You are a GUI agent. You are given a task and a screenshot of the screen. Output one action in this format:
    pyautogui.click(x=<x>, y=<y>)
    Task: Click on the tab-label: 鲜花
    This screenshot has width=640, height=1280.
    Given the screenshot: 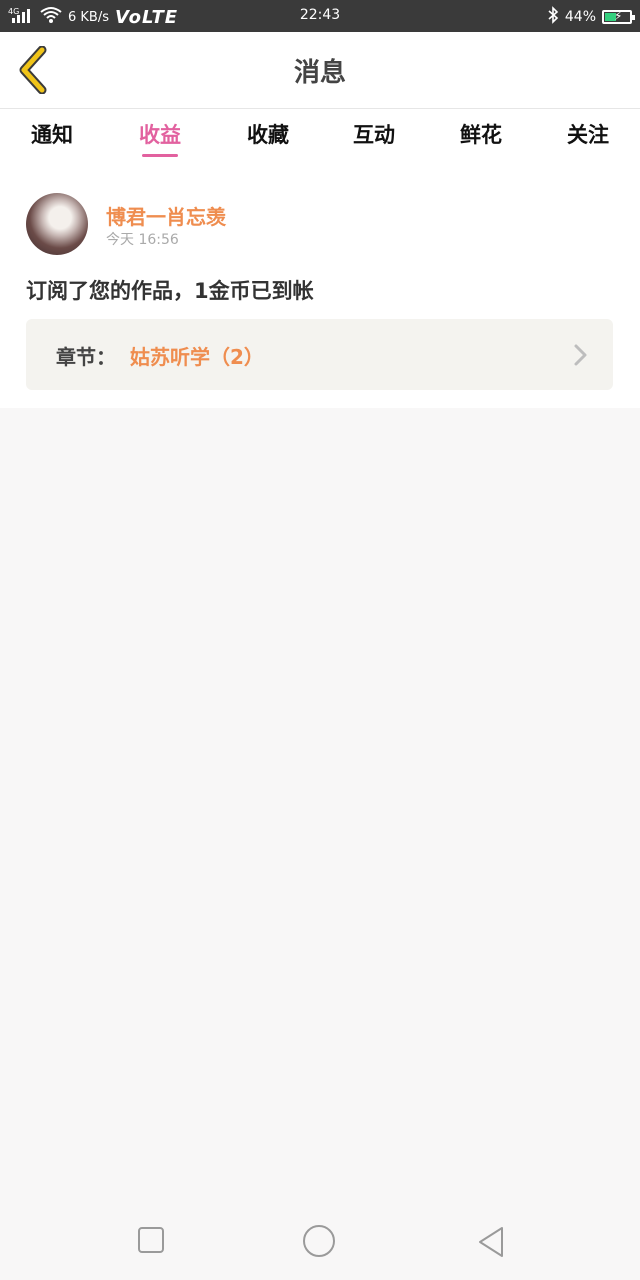 What is the action you would take?
    pyautogui.click(x=481, y=135)
    